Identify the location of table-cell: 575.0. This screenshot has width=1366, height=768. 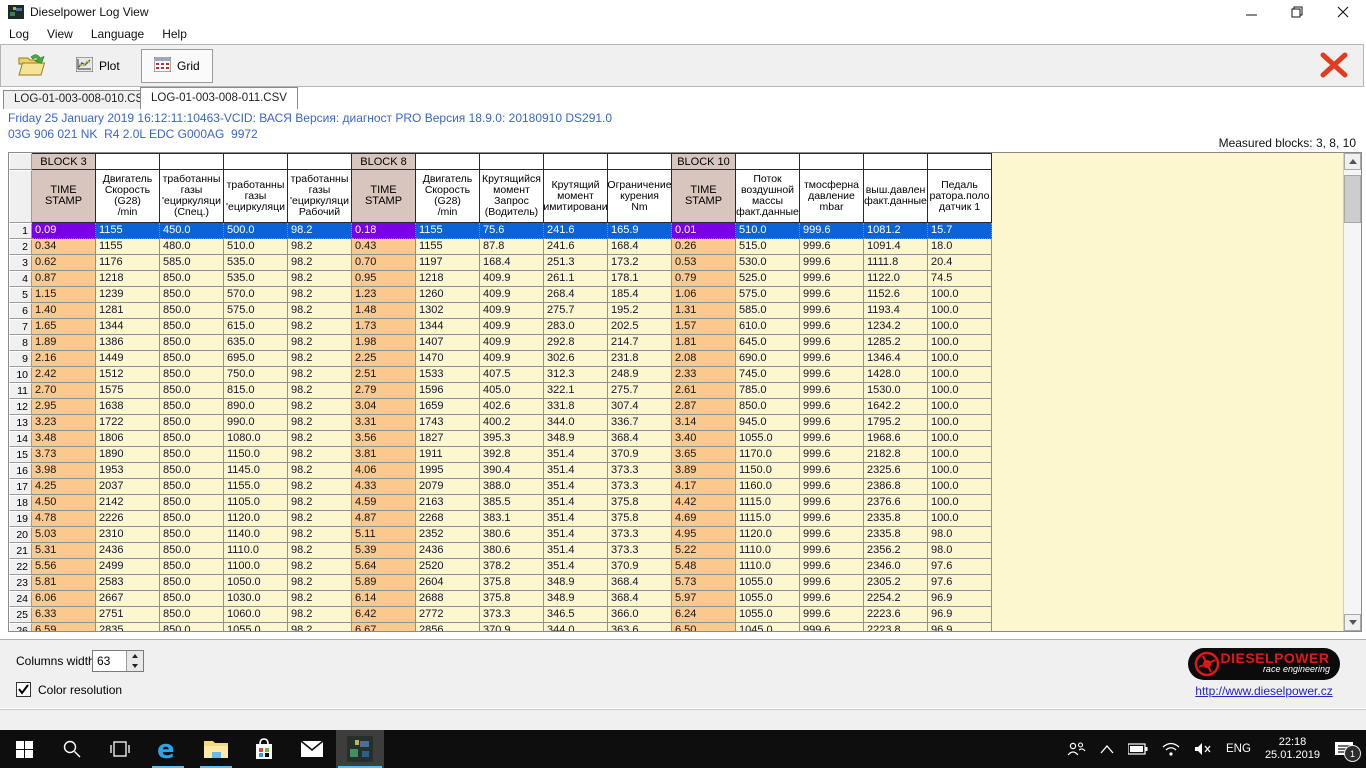
(256, 311).